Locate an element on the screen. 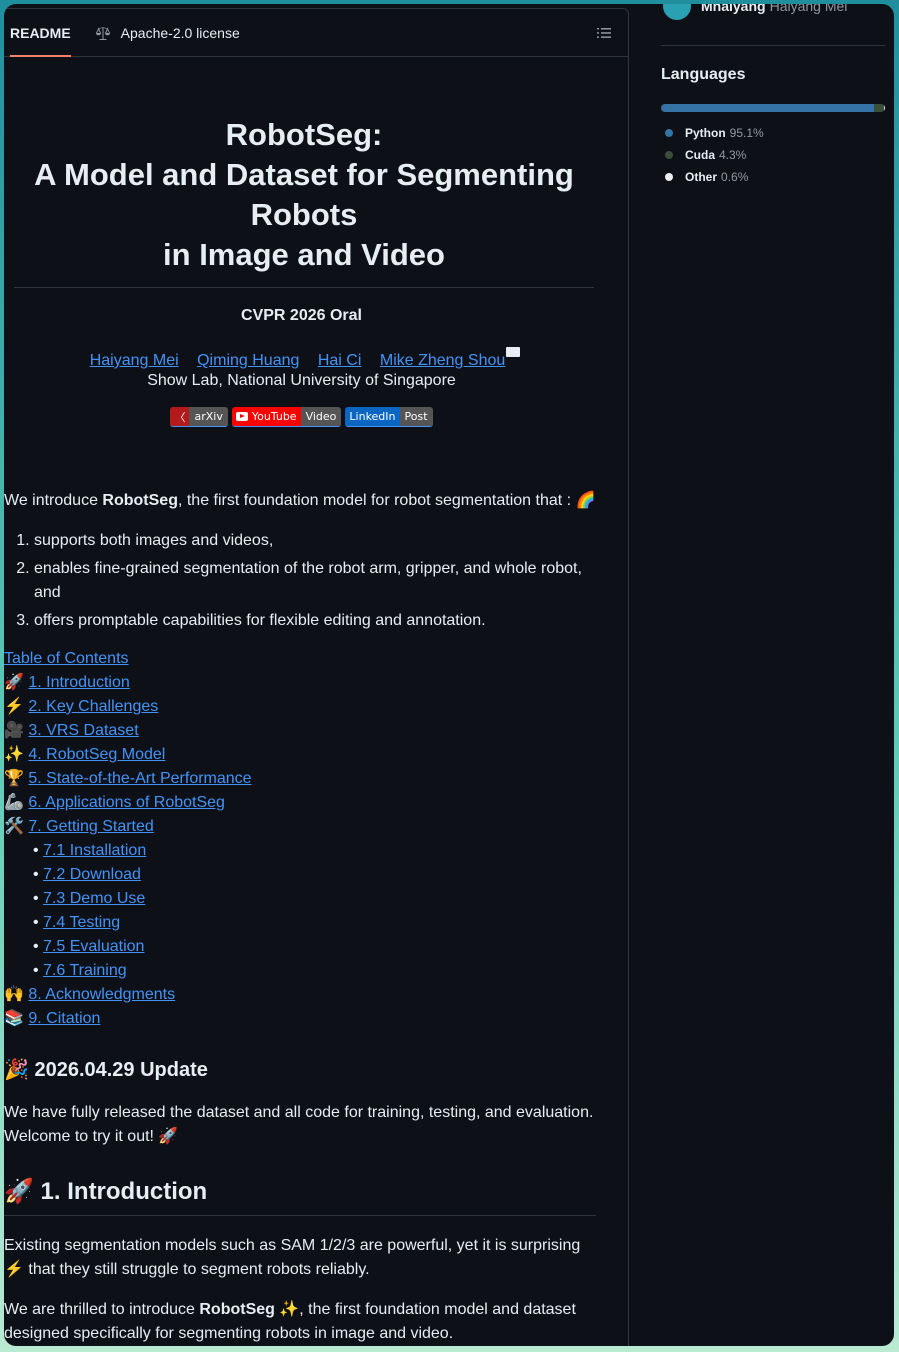 The height and width of the screenshot is (1352, 899). trophy-icon: 🏆 is located at coordinates (14, 778).